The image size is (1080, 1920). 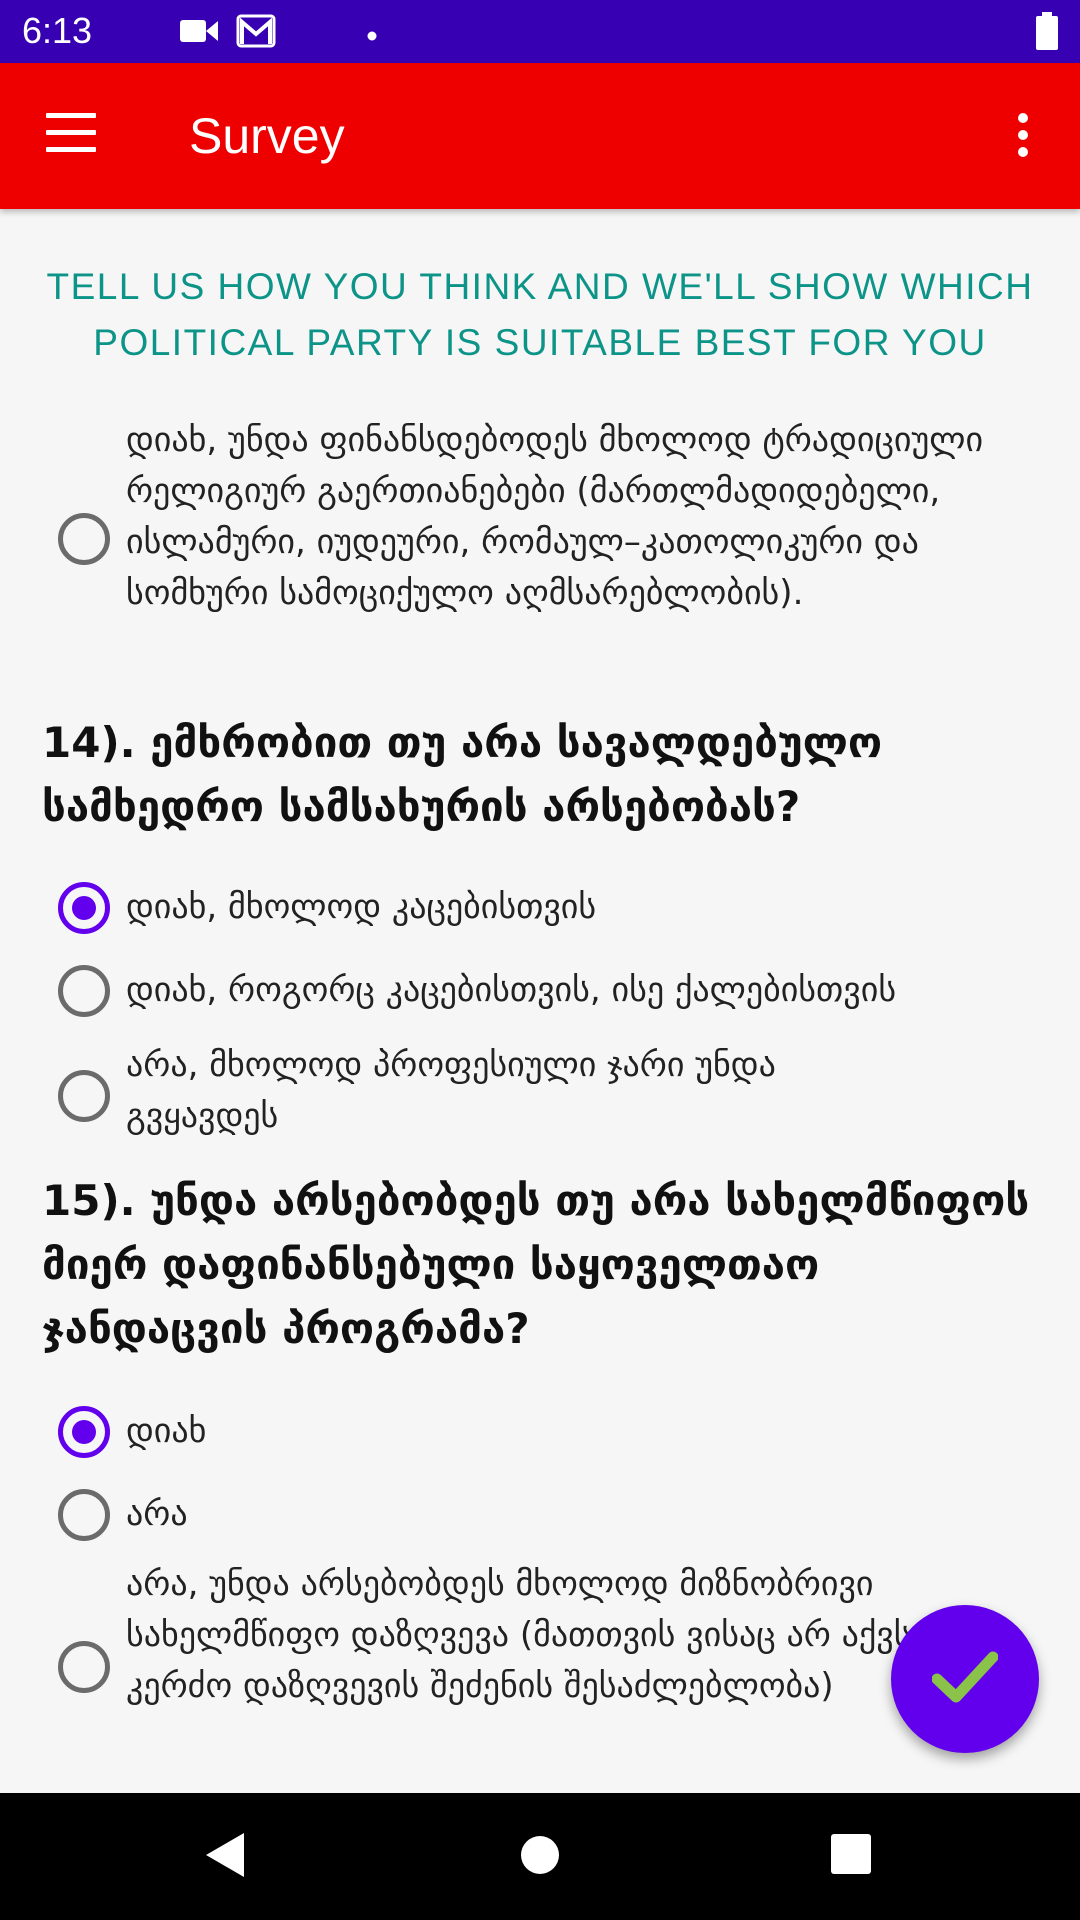 I want to click on hamburger-menu-icon, so click(x=73, y=135).